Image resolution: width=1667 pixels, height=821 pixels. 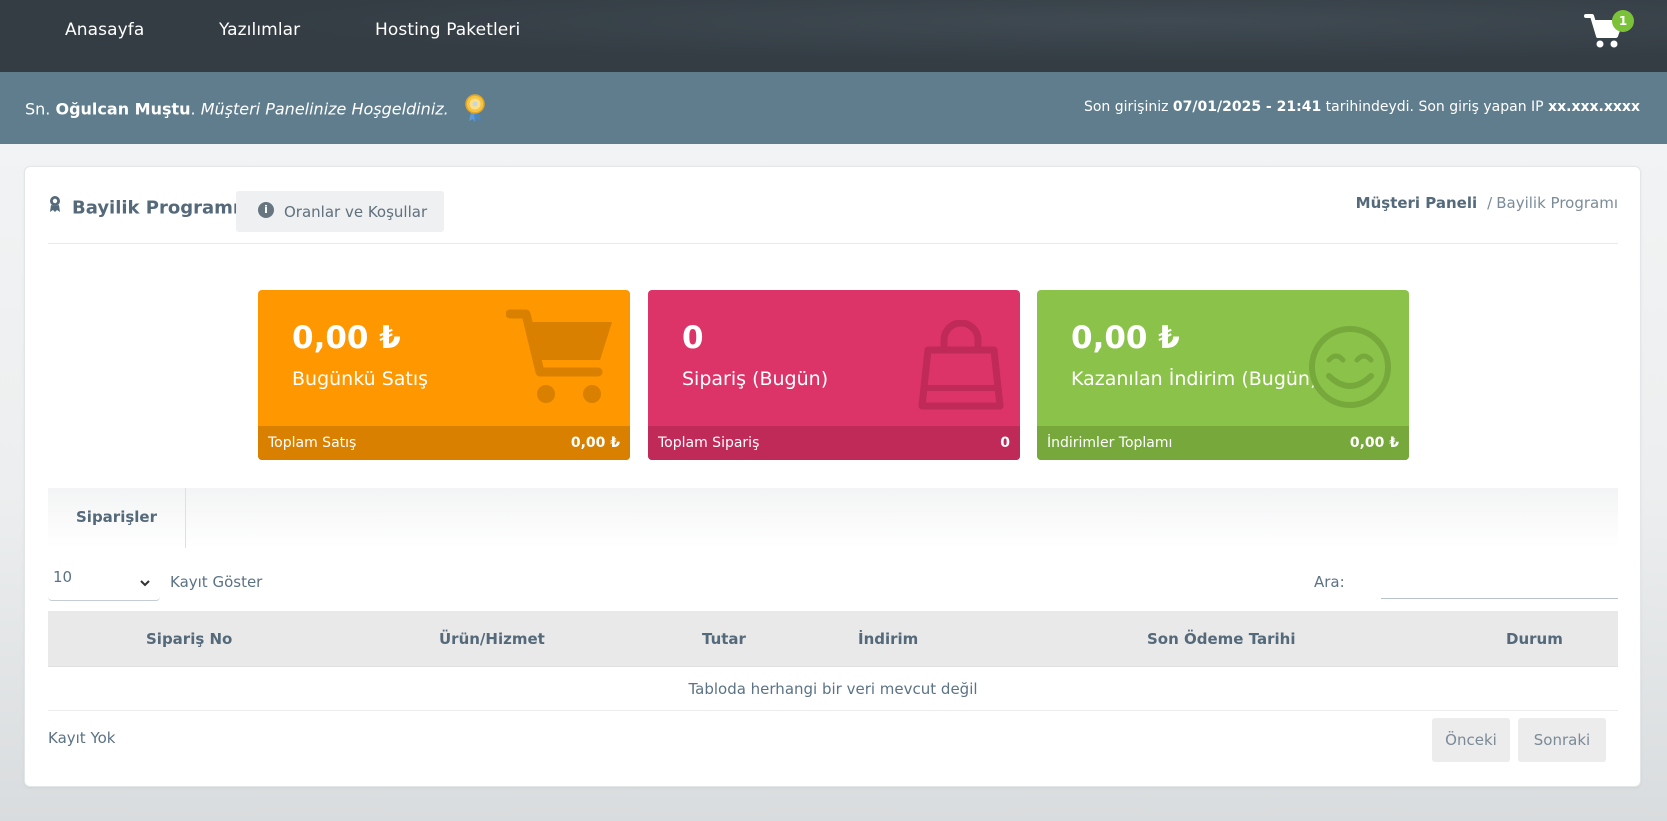 What do you see at coordinates (1434, 107) in the screenshot?
I see `last-login-mid: tarihindeydi. Son giriş yapan IP` at bounding box center [1434, 107].